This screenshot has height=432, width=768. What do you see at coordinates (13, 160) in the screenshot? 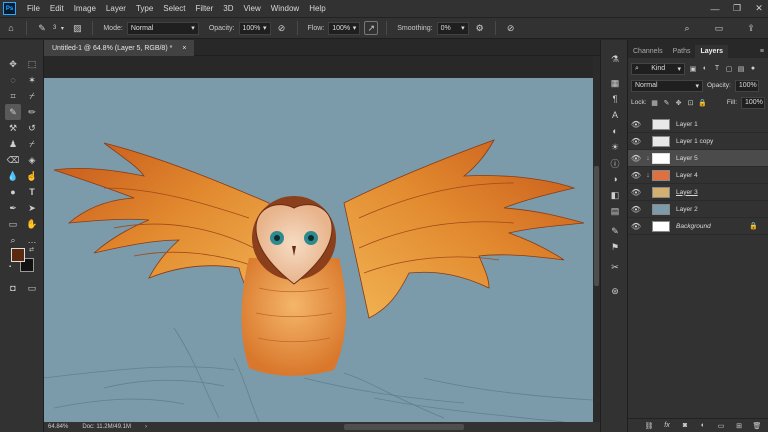
I see `eraser-tool-icon: ⌫` at bounding box center [13, 160].